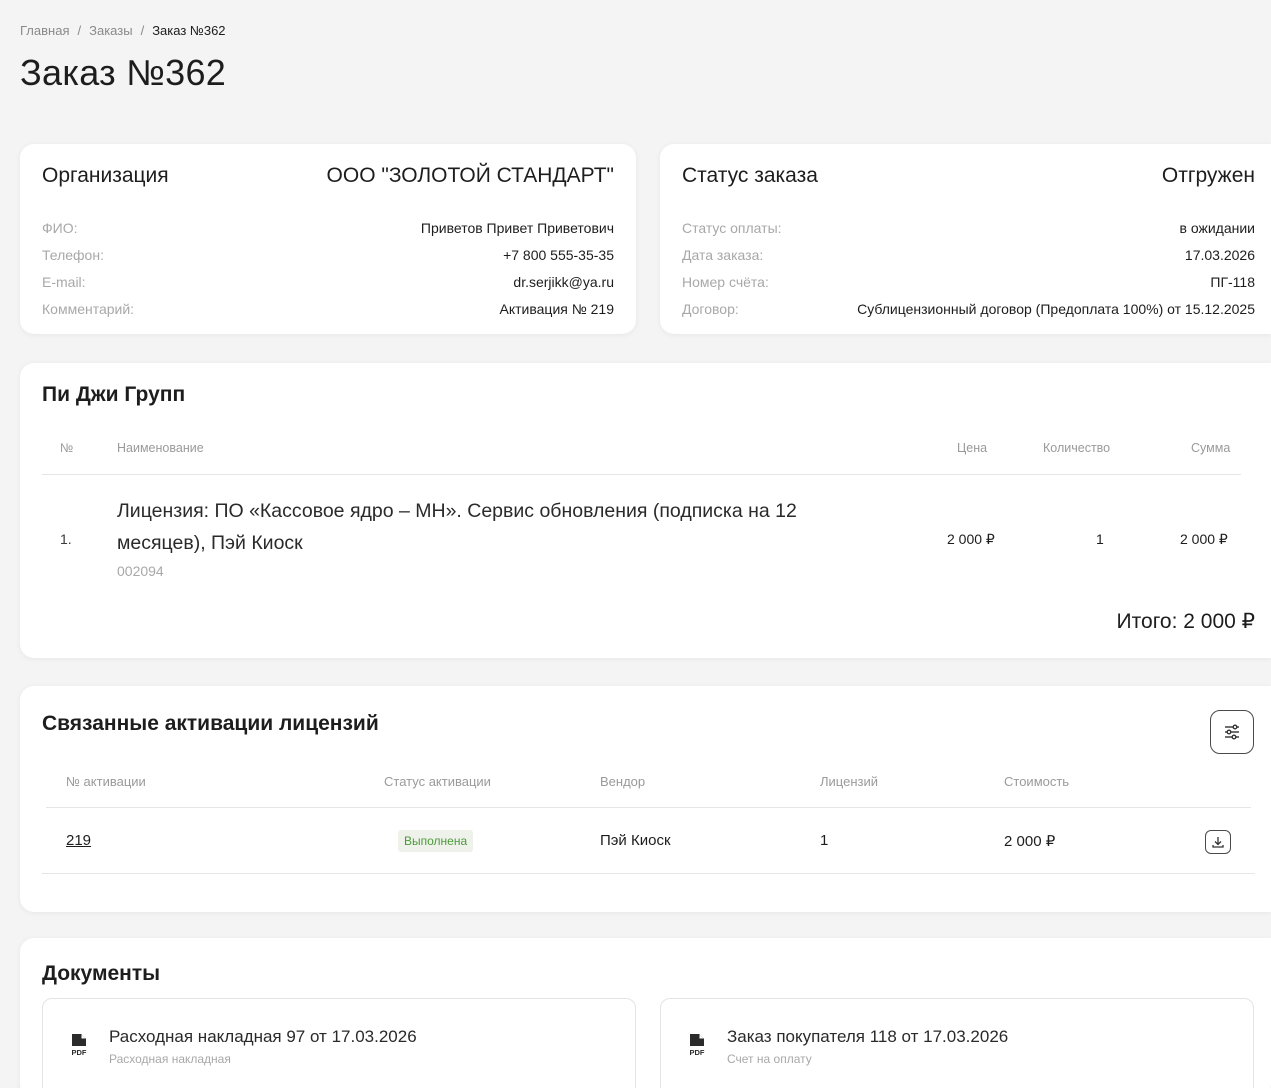 This screenshot has height=1088, width=1271. What do you see at coordinates (972, 448) in the screenshot?
I see `col-price: Цена` at bounding box center [972, 448].